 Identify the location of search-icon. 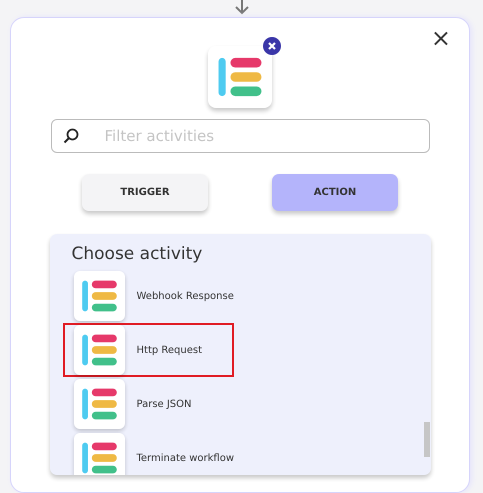
(70, 136).